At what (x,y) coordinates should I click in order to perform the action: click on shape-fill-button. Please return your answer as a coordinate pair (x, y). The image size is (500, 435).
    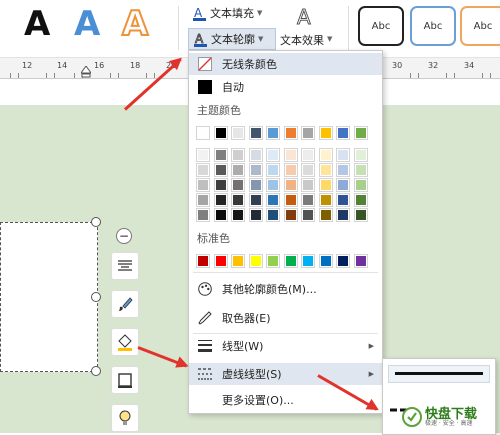
    Looking at the image, I should click on (125, 342).